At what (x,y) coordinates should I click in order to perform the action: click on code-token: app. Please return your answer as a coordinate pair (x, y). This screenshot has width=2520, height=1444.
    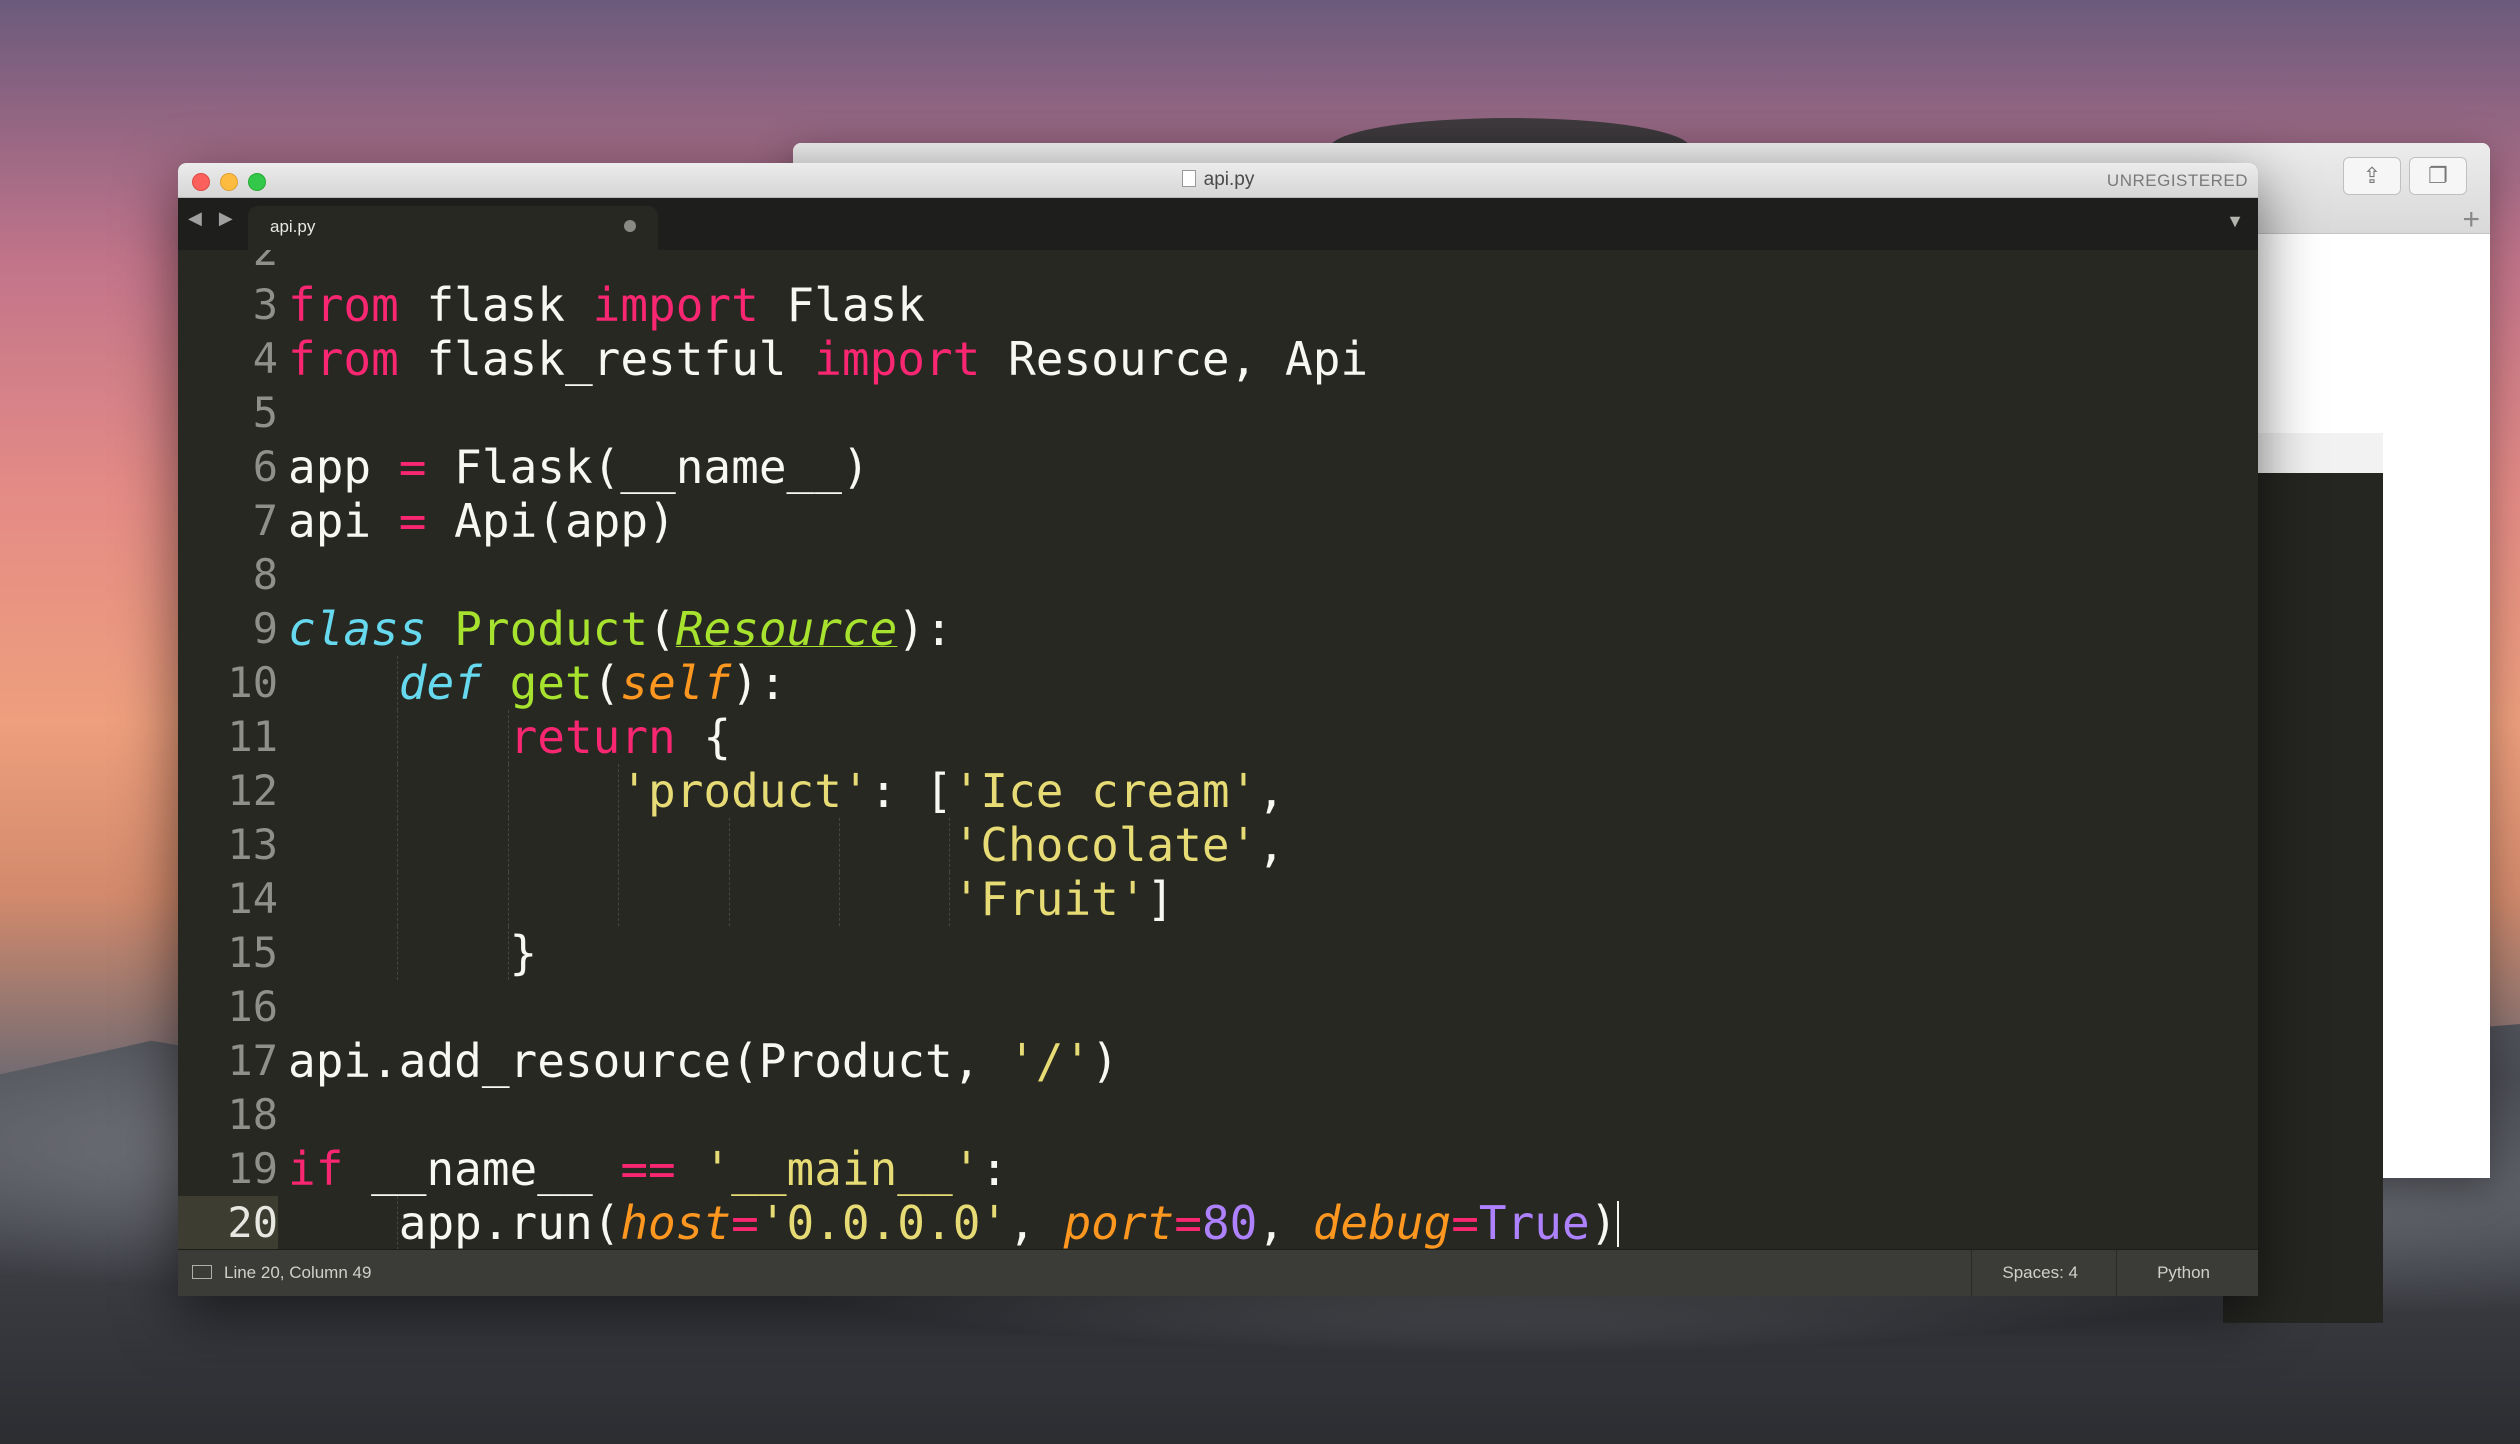
    Looking at the image, I should click on (343, 467).